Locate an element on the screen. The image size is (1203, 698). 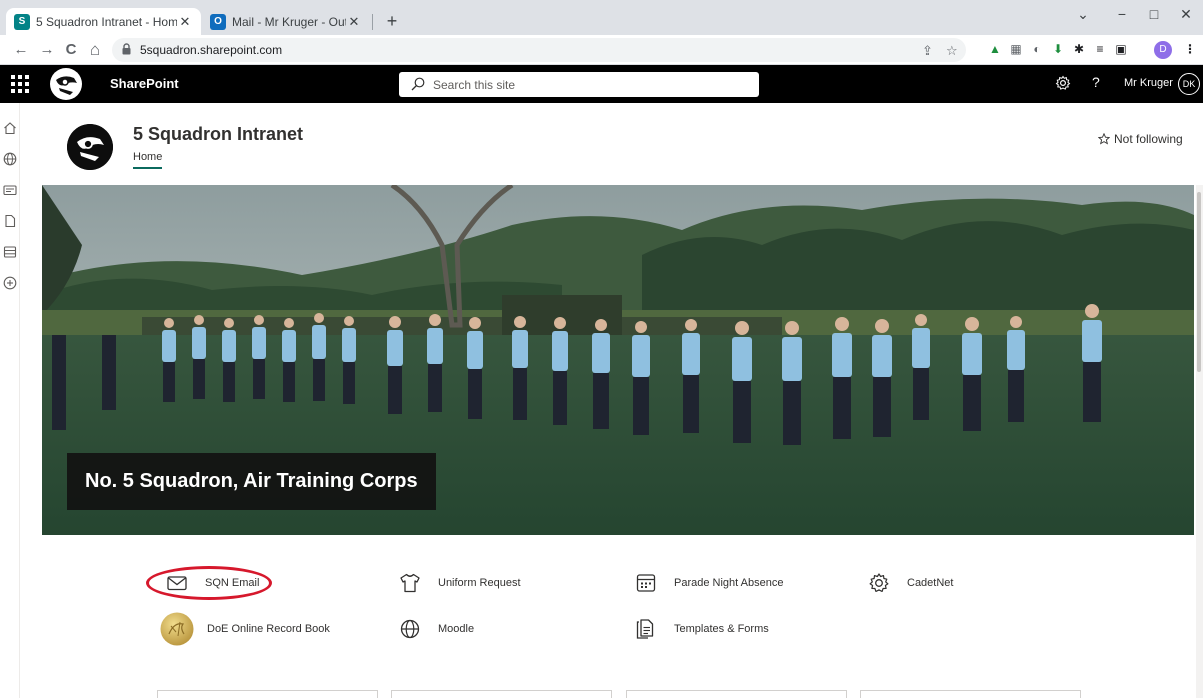
suite-bar: SharePoint ? Mr Kruger DK is located at coordinates (601, 84).